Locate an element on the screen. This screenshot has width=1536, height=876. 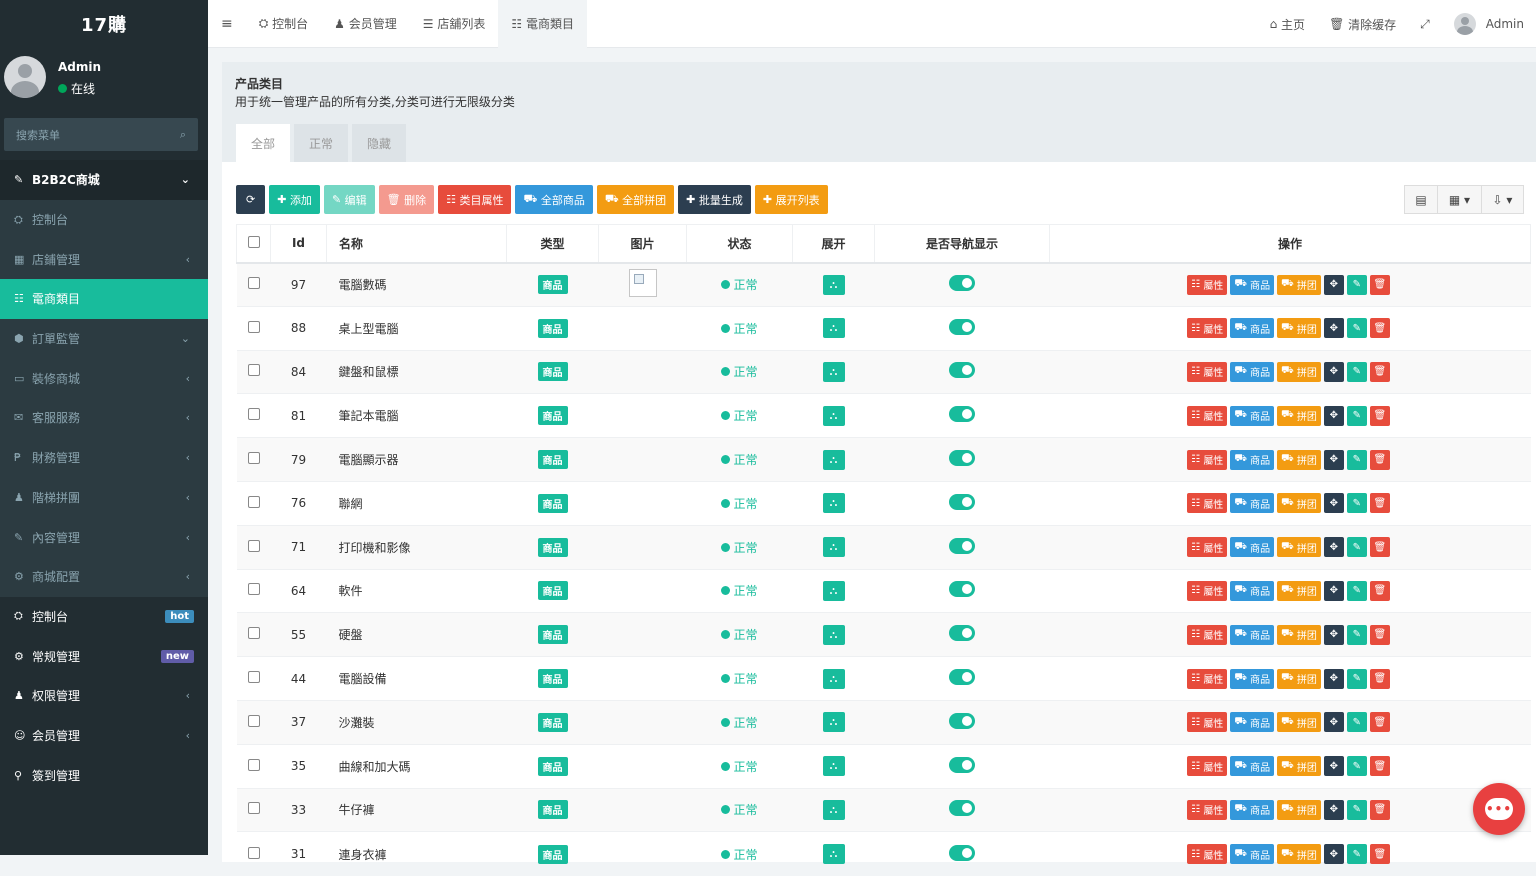
sidebar-item-0: ⛭ 控制台 is located at coordinates (104, 219).